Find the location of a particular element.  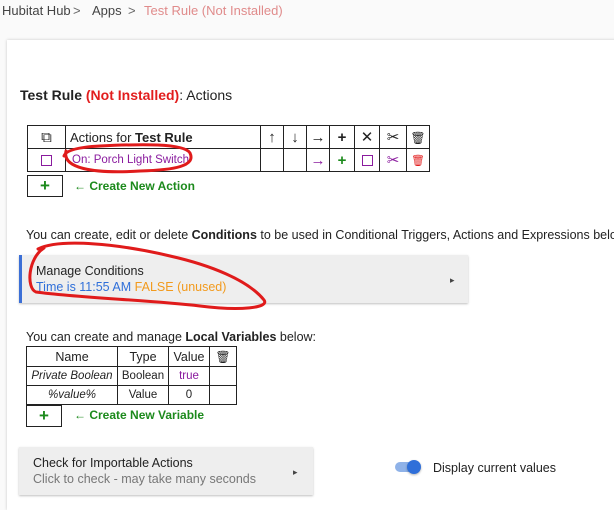

actions-header: Actions for Test Rule is located at coordinates (163, 137).